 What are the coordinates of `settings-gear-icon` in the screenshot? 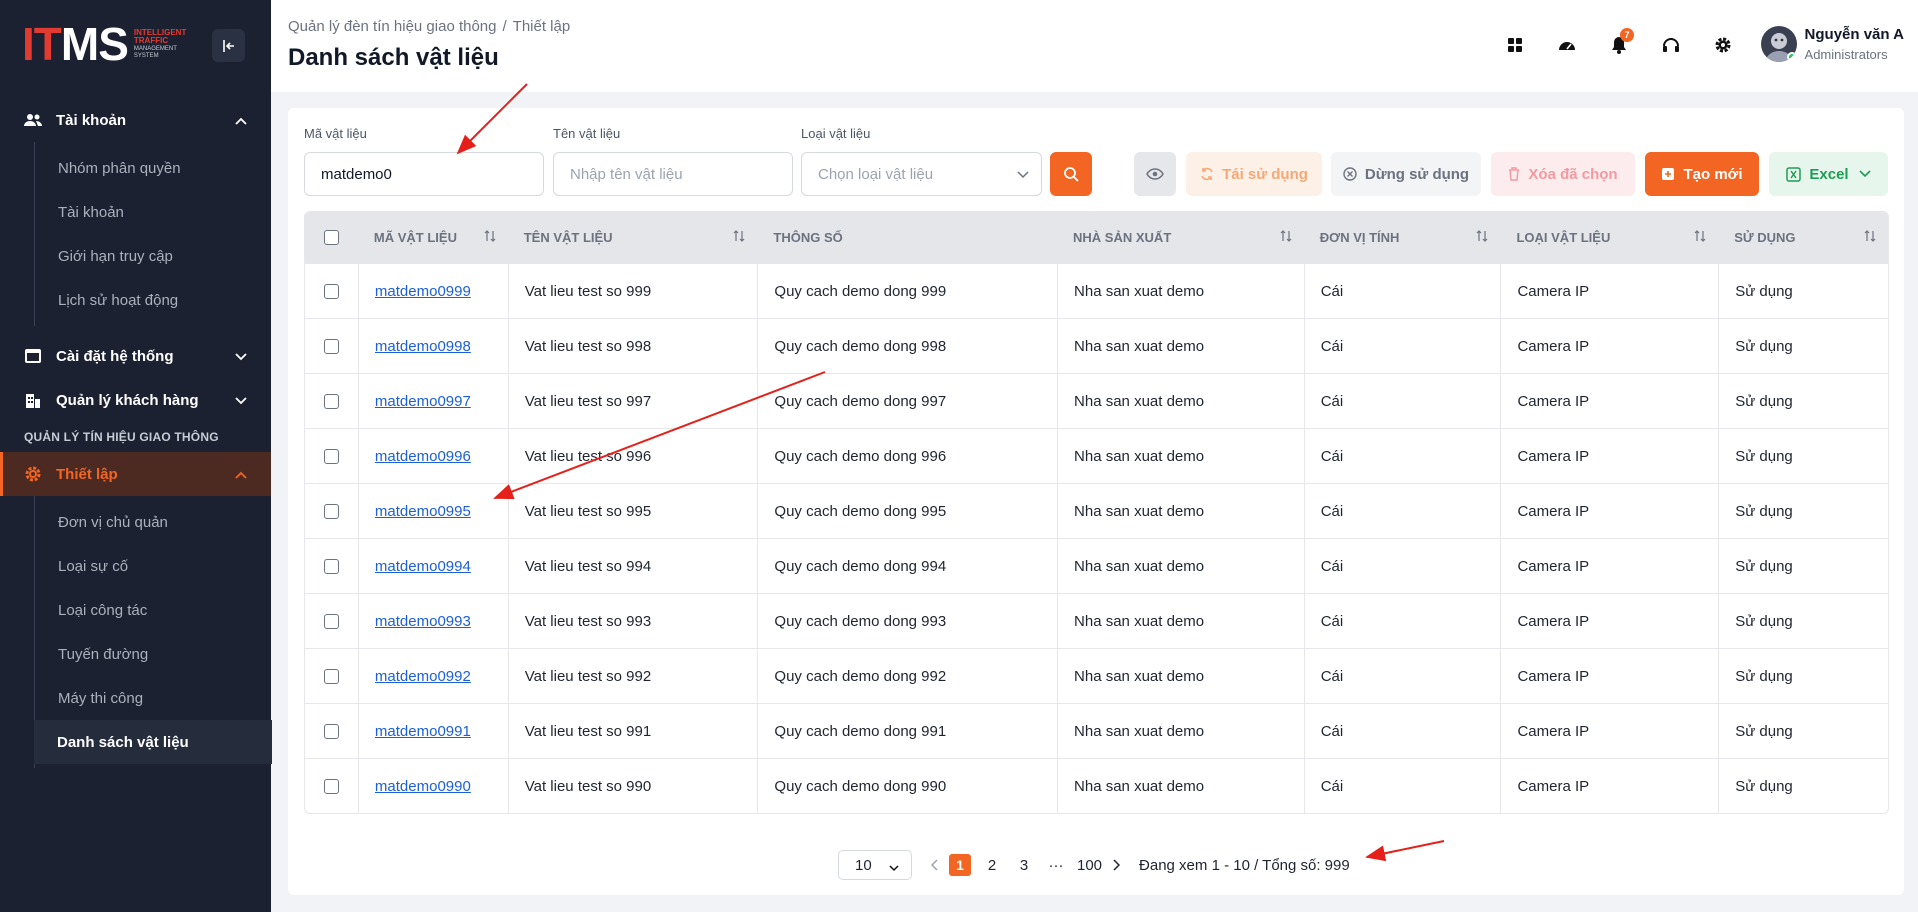 It's located at (1723, 45).